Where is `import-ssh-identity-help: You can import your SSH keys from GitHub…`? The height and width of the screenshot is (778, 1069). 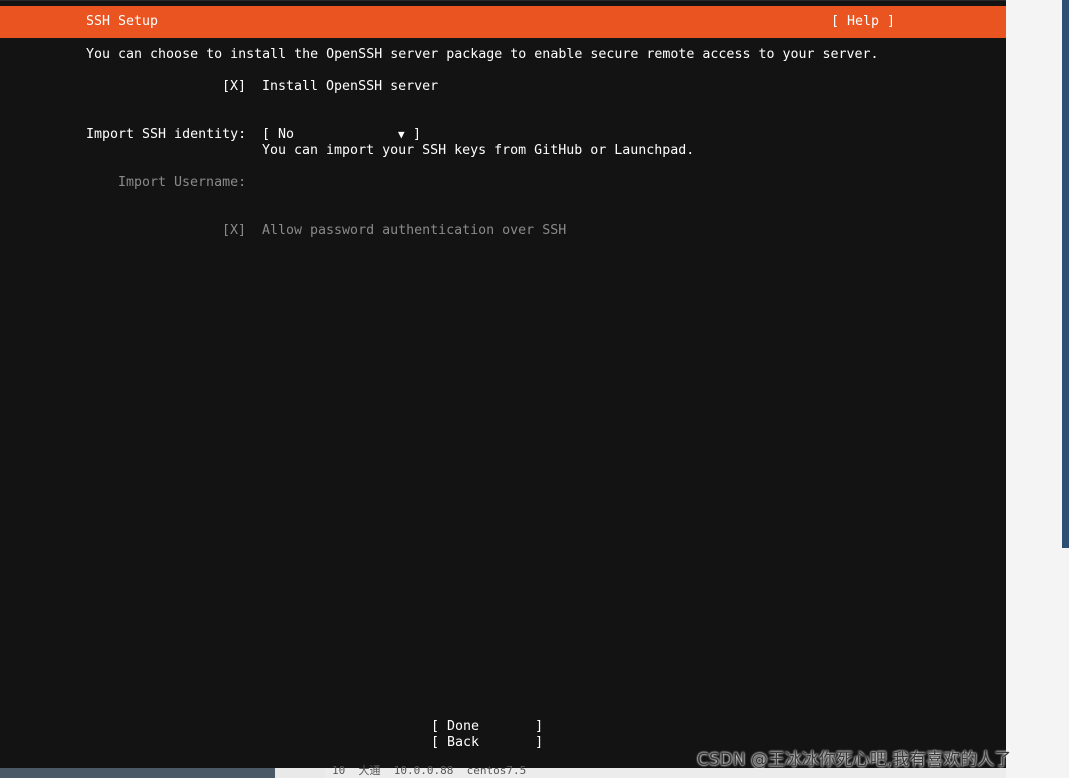 import-ssh-identity-help: You can import your SSH keys from GitHub… is located at coordinates (478, 150).